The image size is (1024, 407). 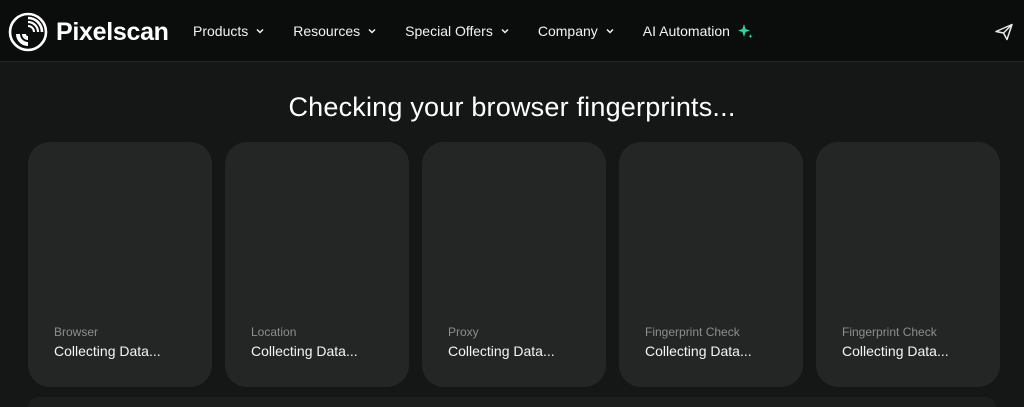 I want to click on nav-resources: Resources, so click(x=335, y=31).